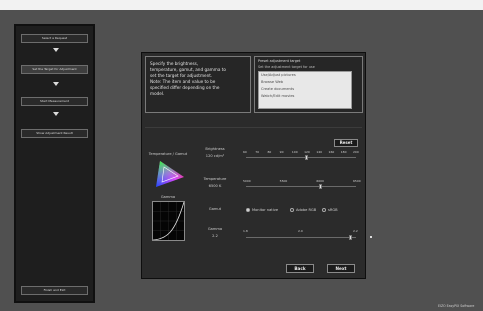  I want to click on scale-tick-label: 80, so click(269, 152).